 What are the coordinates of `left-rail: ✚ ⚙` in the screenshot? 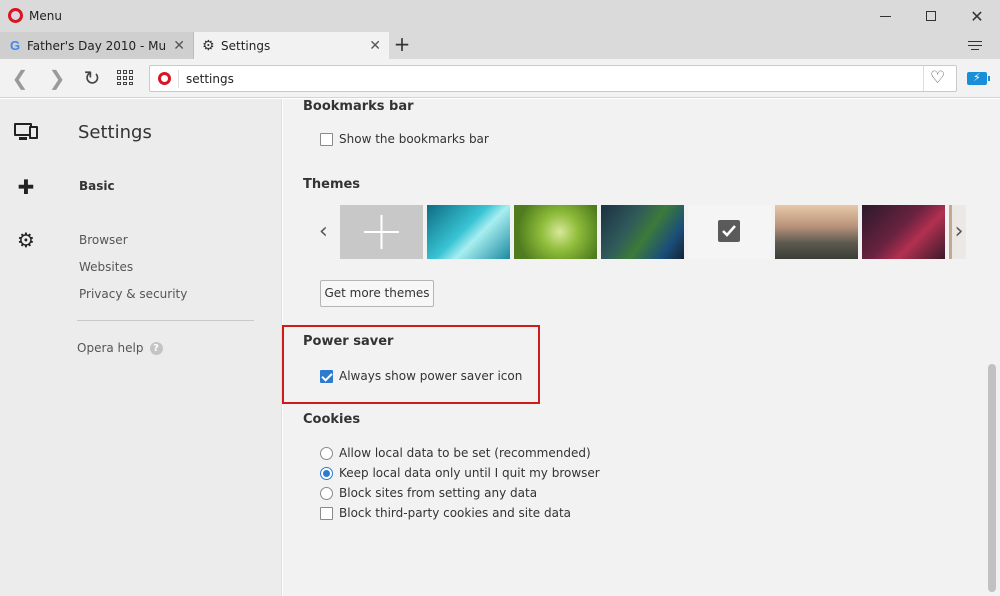 It's located at (26, 347).